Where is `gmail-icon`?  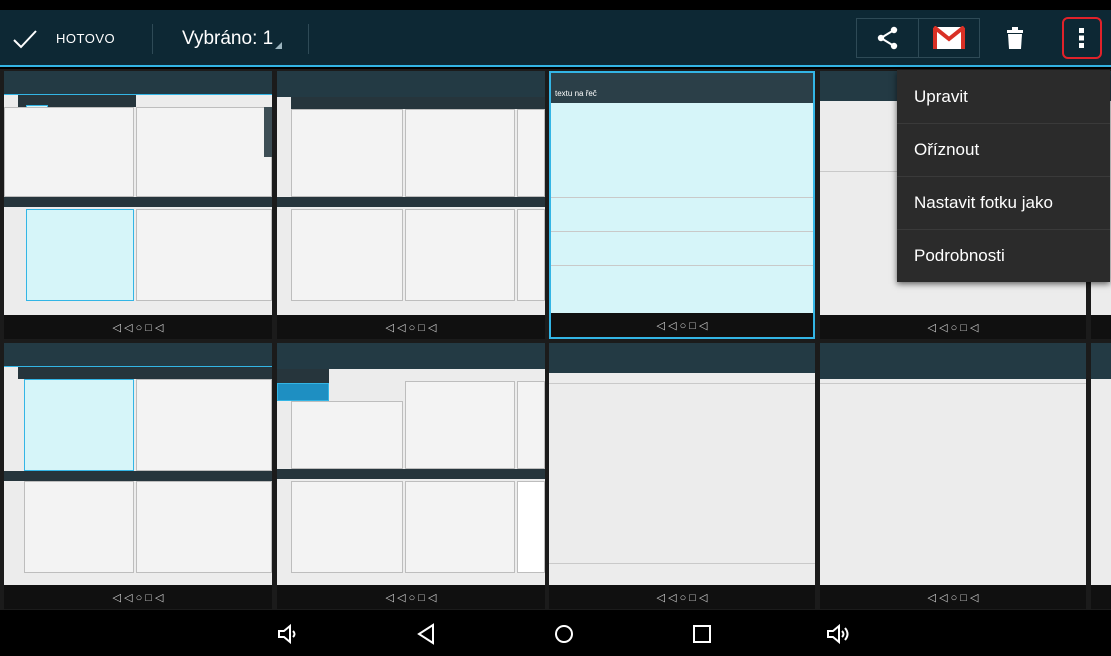
gmail-icon is located at coordinates (949, 37).